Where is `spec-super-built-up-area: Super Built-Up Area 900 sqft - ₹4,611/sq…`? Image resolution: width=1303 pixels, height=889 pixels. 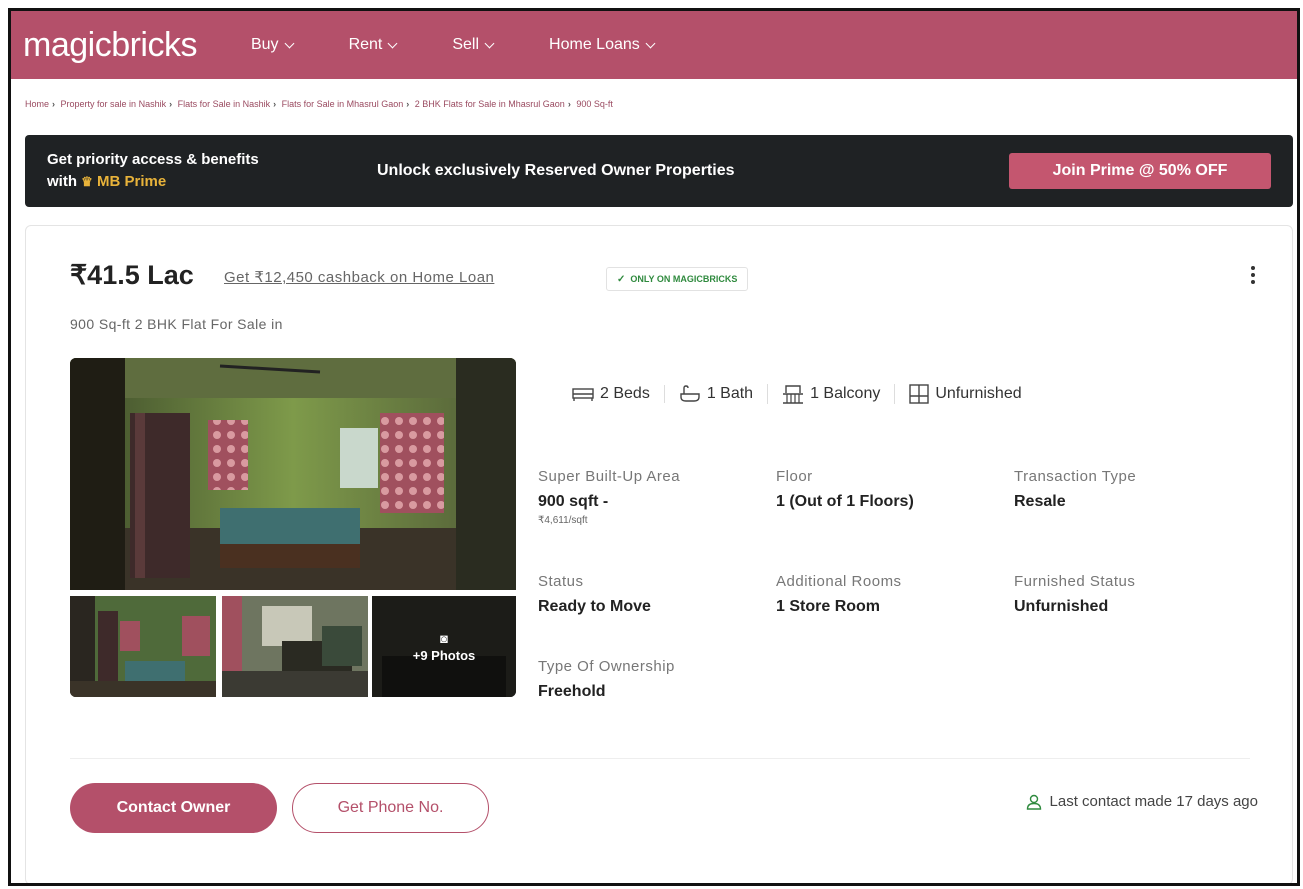 spec-super-built-up-area: Super Built-Up Area 900 sqft - ₹4,611/sq… is located at coordinates (609, 497).